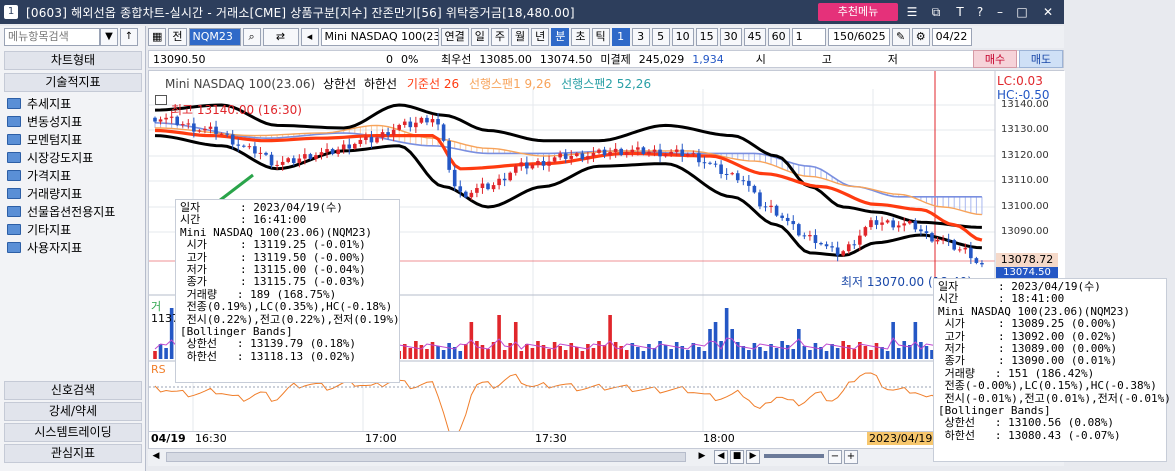 The height and width of the screenshot is (471, 1175). Describe the element at coordinates (835, 457) in the screenshot. I see `zoom-out-icon: −` at that location.